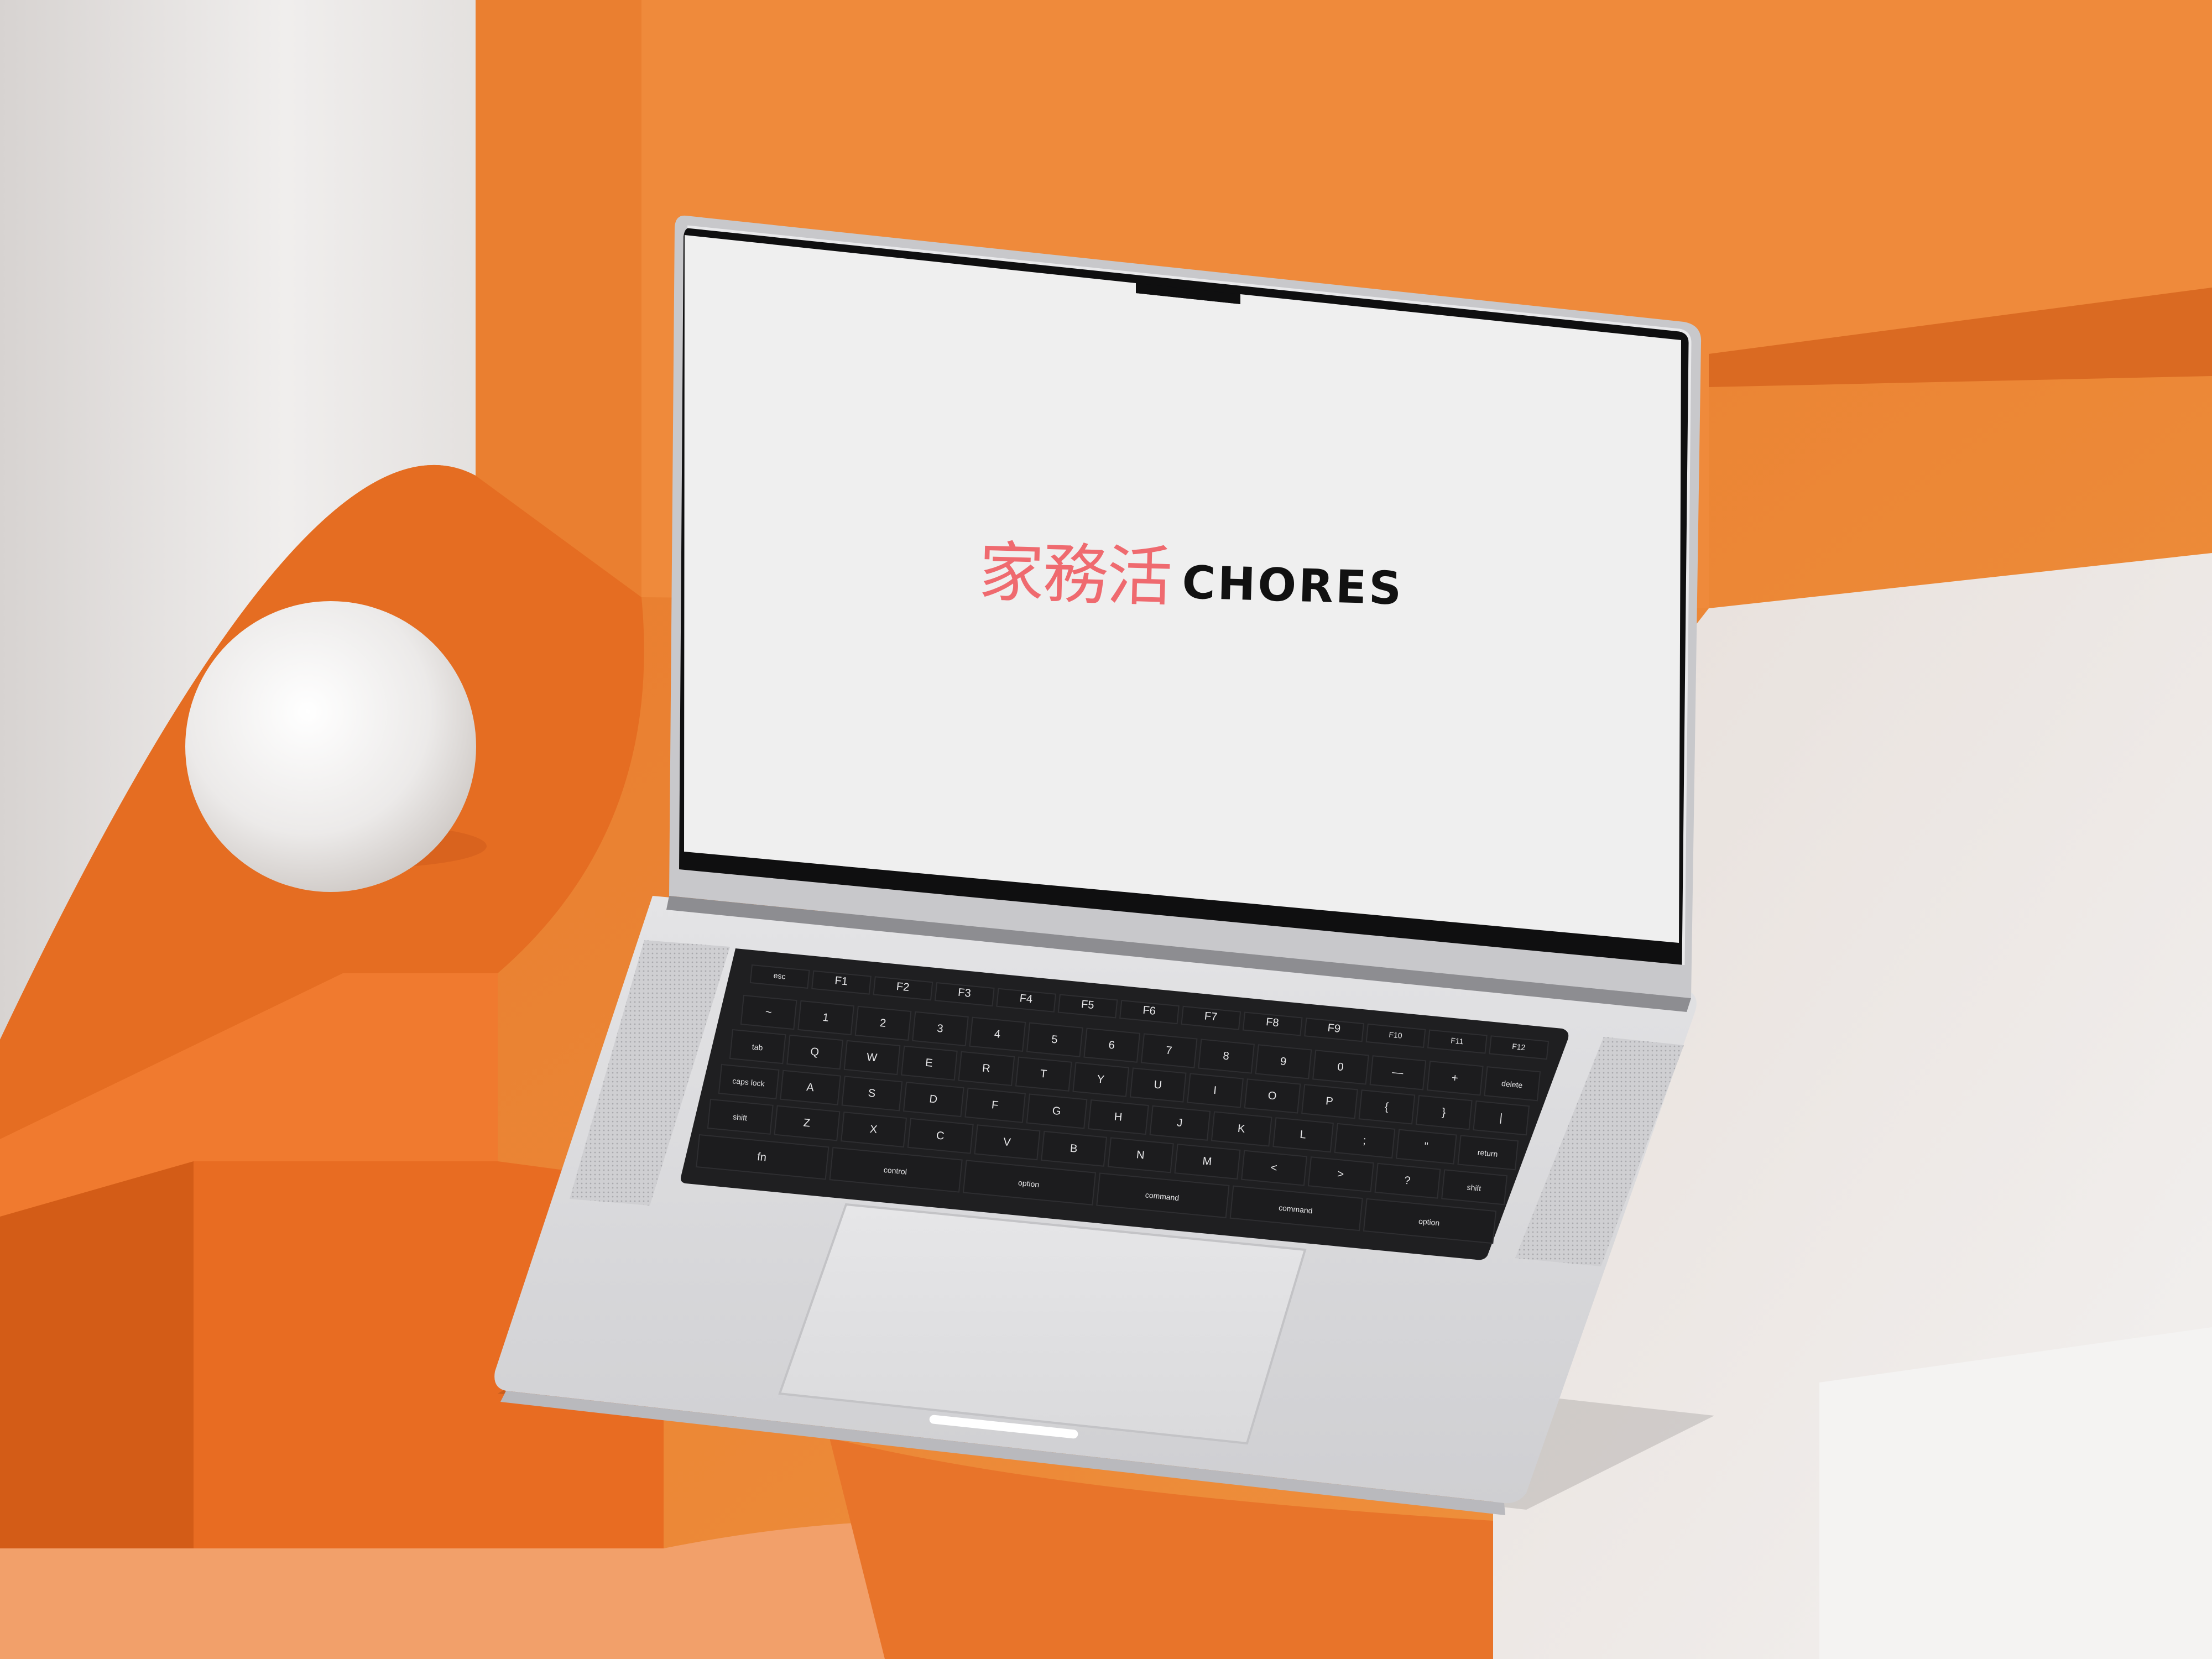 This screenshot has width=2212, height=1659. I want to click on key-label: F5, so click(1088, 1005).